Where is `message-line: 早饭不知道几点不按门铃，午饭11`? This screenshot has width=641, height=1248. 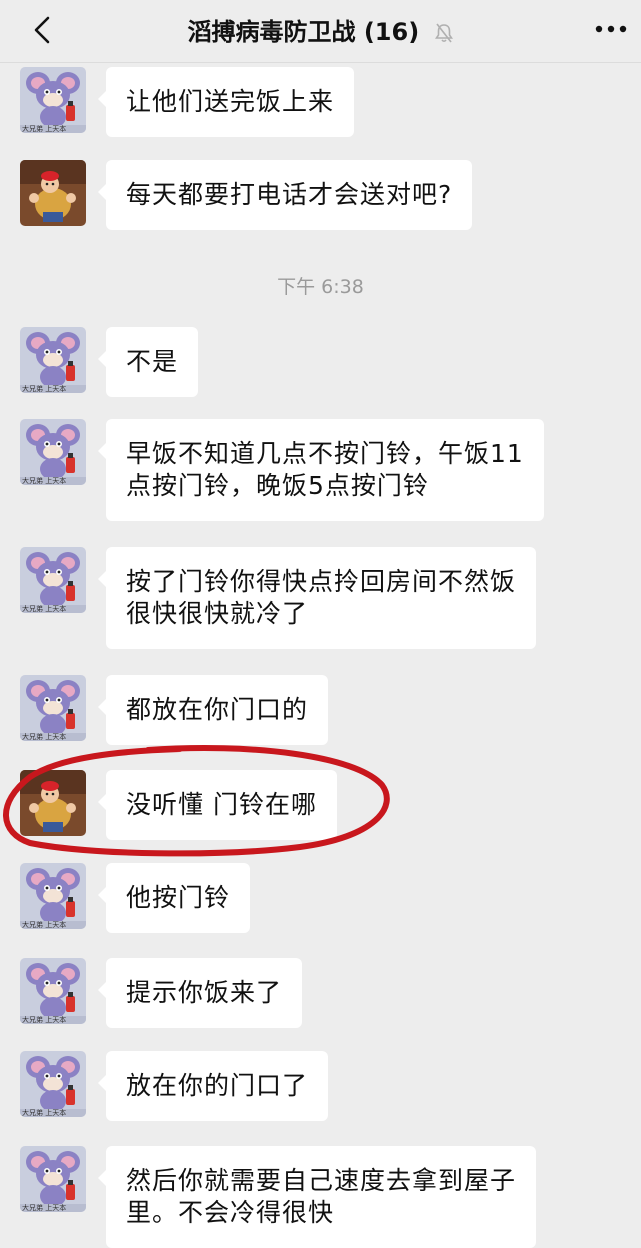
message-line: 早饭不知道几点不按门铃，午饭11 is located at coordinates (325, 453).